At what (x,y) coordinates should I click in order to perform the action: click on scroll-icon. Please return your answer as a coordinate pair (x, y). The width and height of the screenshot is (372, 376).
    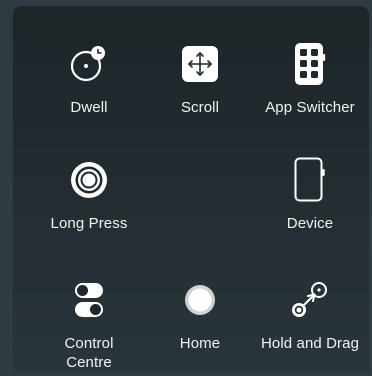
    Looking at the image, I should click on (200, 64).